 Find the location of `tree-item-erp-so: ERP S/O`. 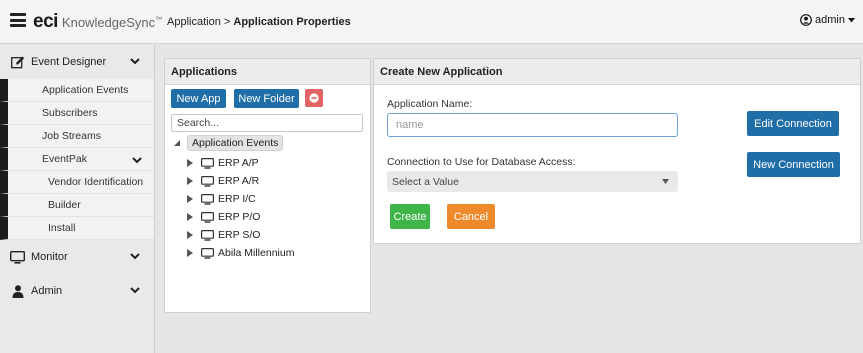

tree-item-erp-so: ERP S/O is located at coordinates (223, 235).